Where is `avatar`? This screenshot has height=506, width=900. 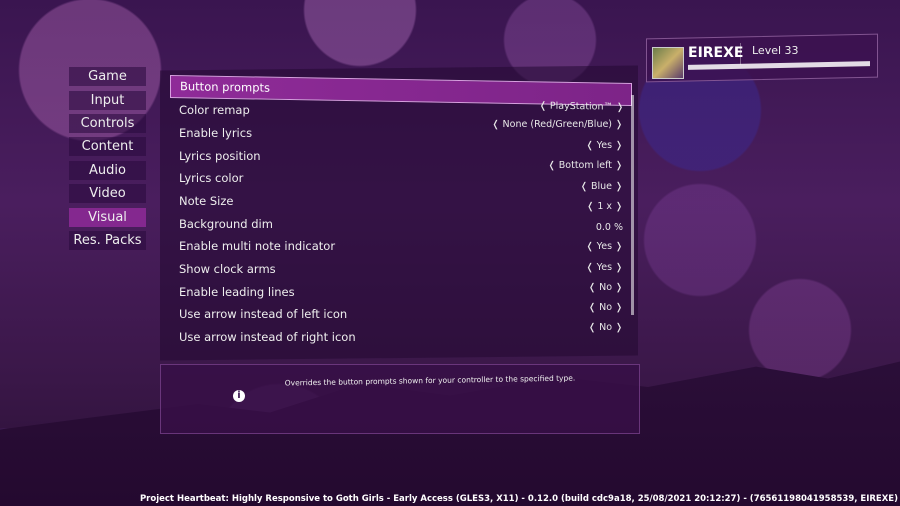
avatar is located at coordinates (668, 63).